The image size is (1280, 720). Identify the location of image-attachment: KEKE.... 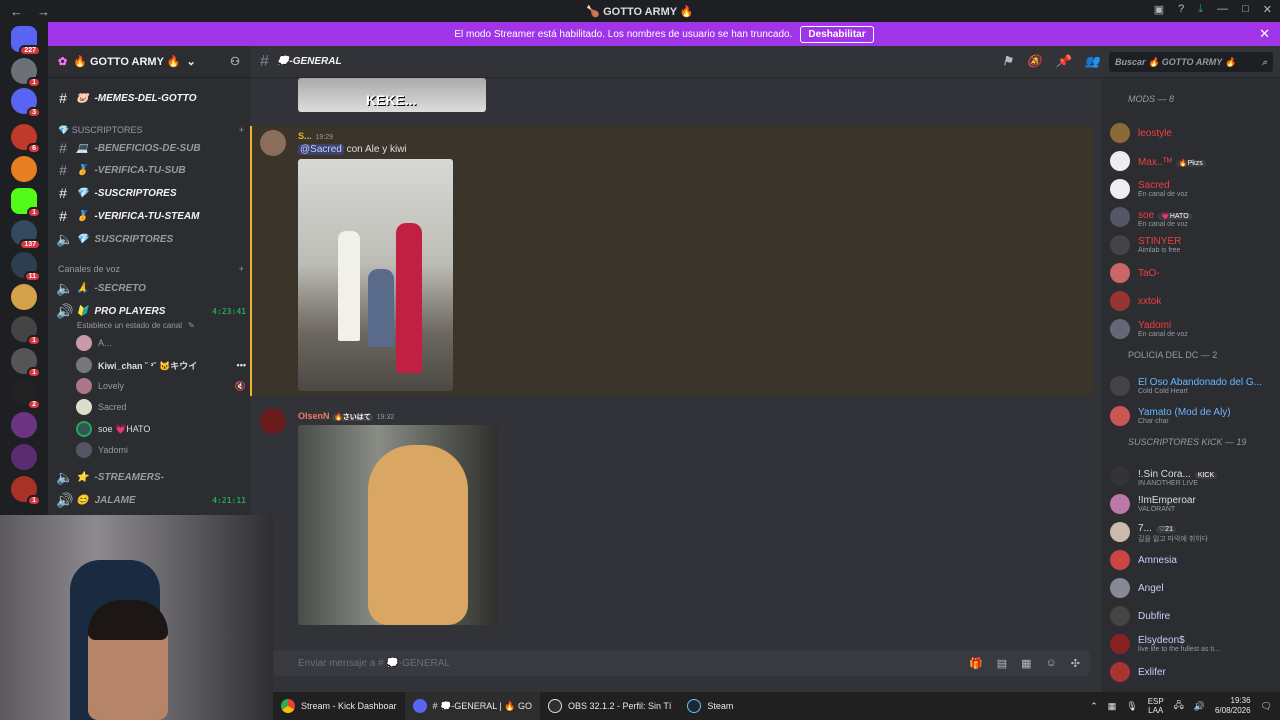
(392, 95).